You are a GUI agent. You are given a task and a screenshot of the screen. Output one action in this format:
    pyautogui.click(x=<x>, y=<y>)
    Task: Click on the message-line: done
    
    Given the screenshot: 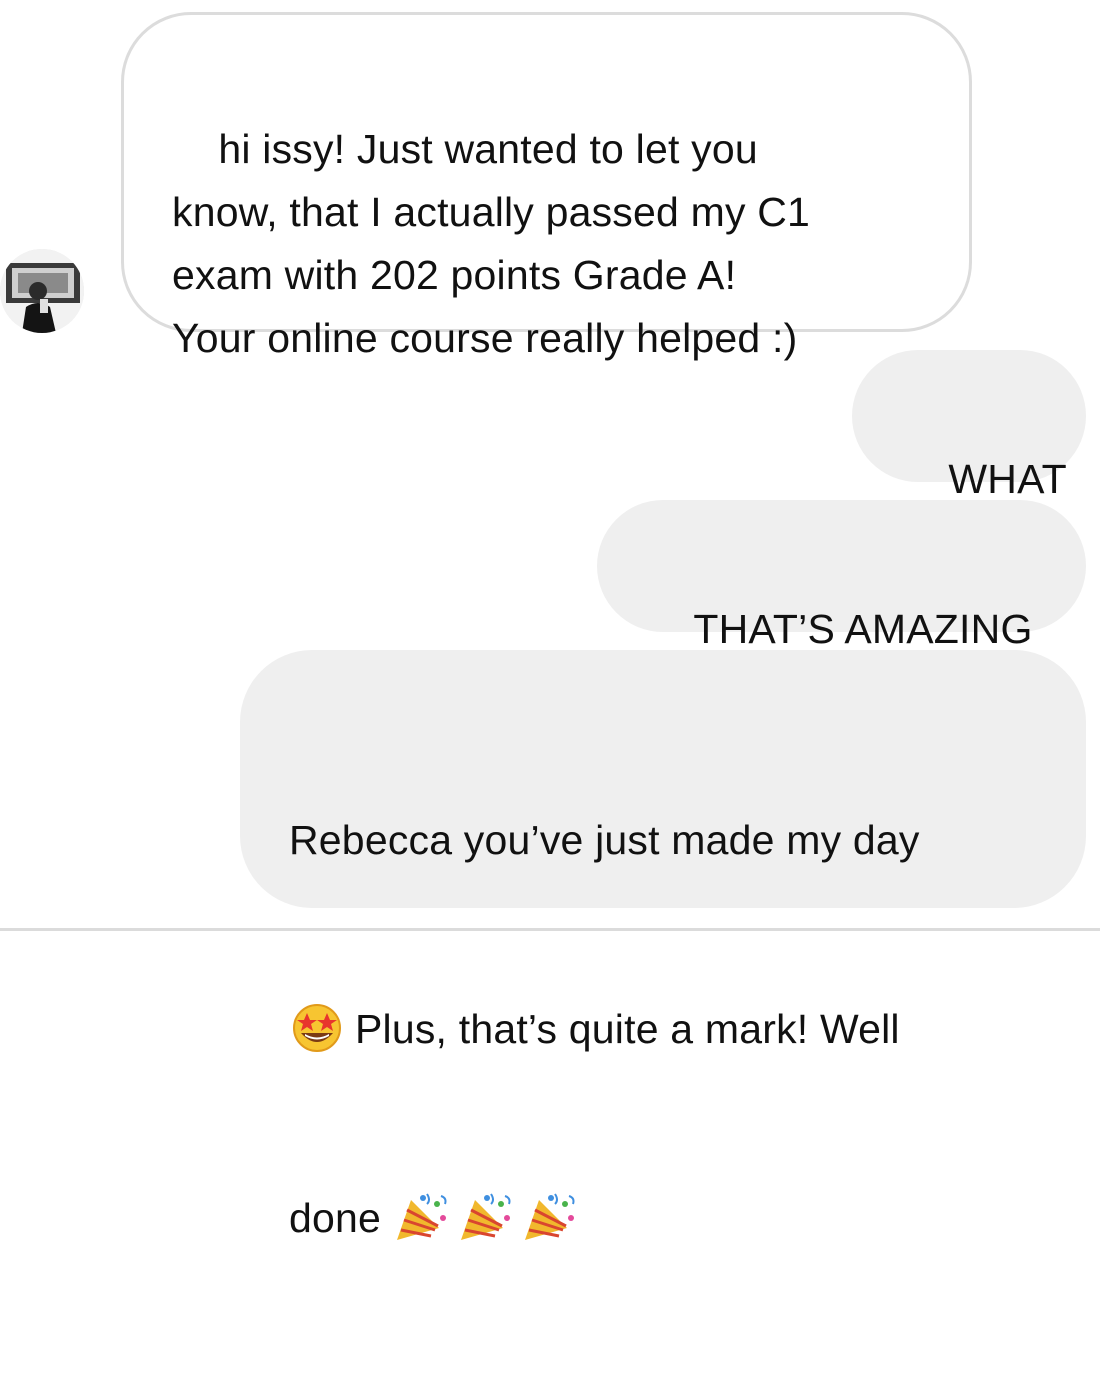 What is the action you would take?
    pyautogui.click(x=672, y=1218)
    